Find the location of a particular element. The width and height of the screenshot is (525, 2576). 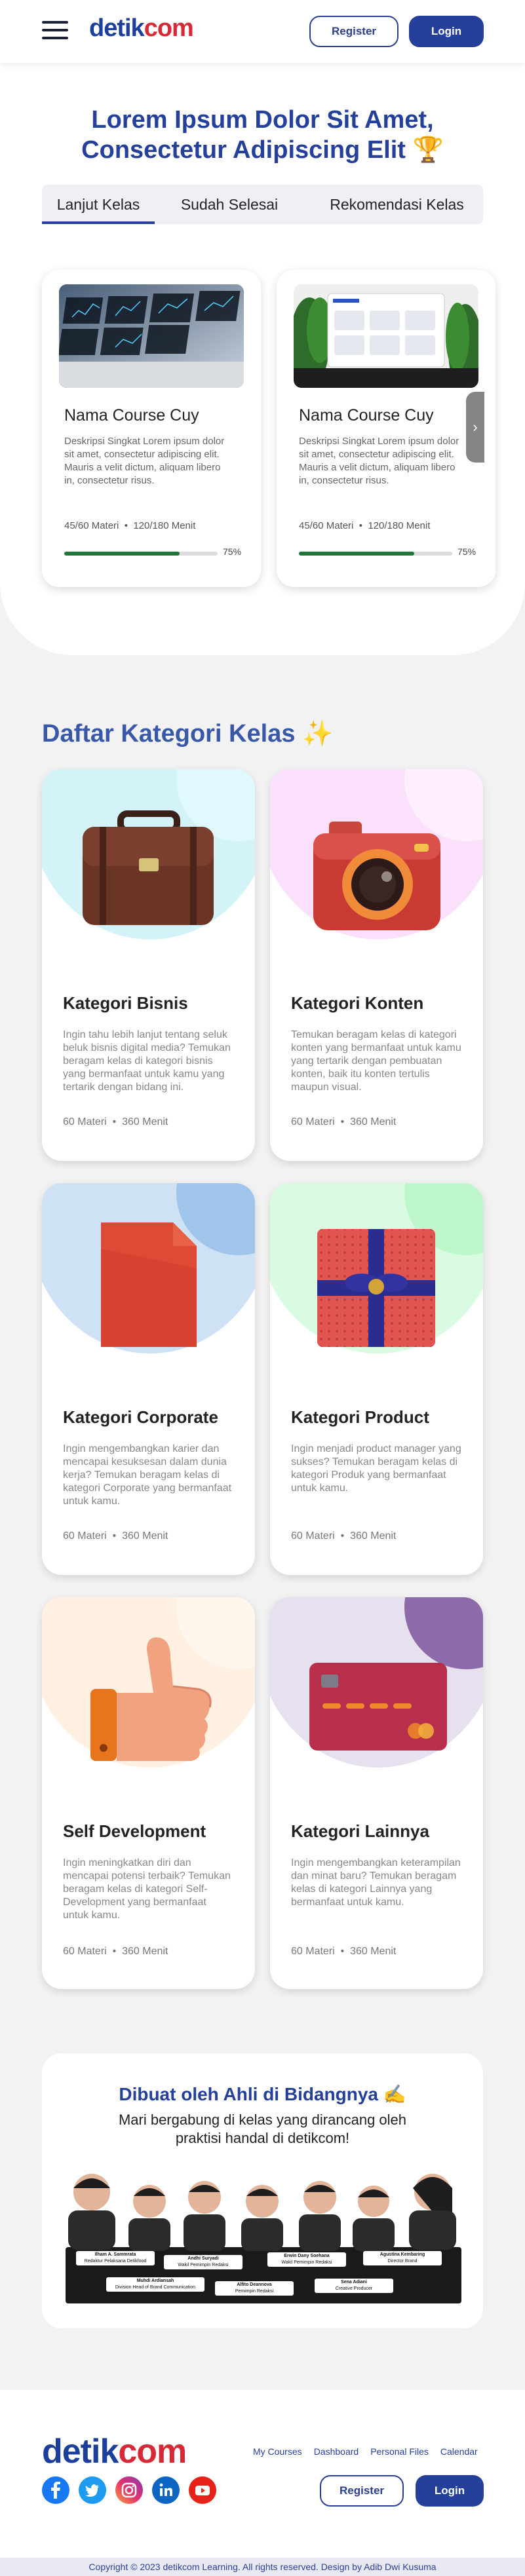

expert-name: Sena Adiani is located at coordinates (354, 2282).